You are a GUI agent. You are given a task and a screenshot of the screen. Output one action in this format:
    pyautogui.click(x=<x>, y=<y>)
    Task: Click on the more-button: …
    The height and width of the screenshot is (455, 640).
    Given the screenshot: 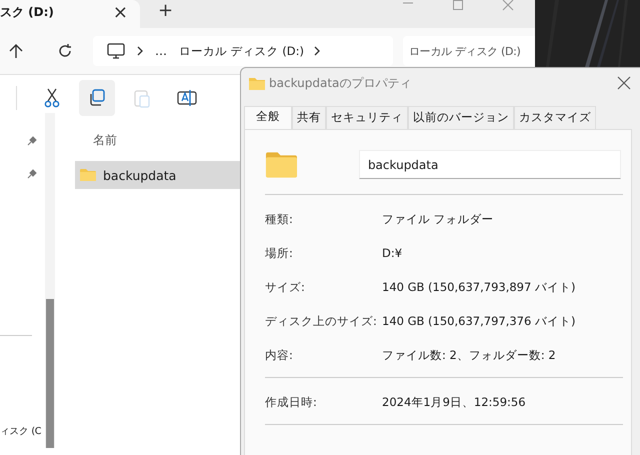 What is the action you would take?
    pyautogui.click(x=161, y=51)
    